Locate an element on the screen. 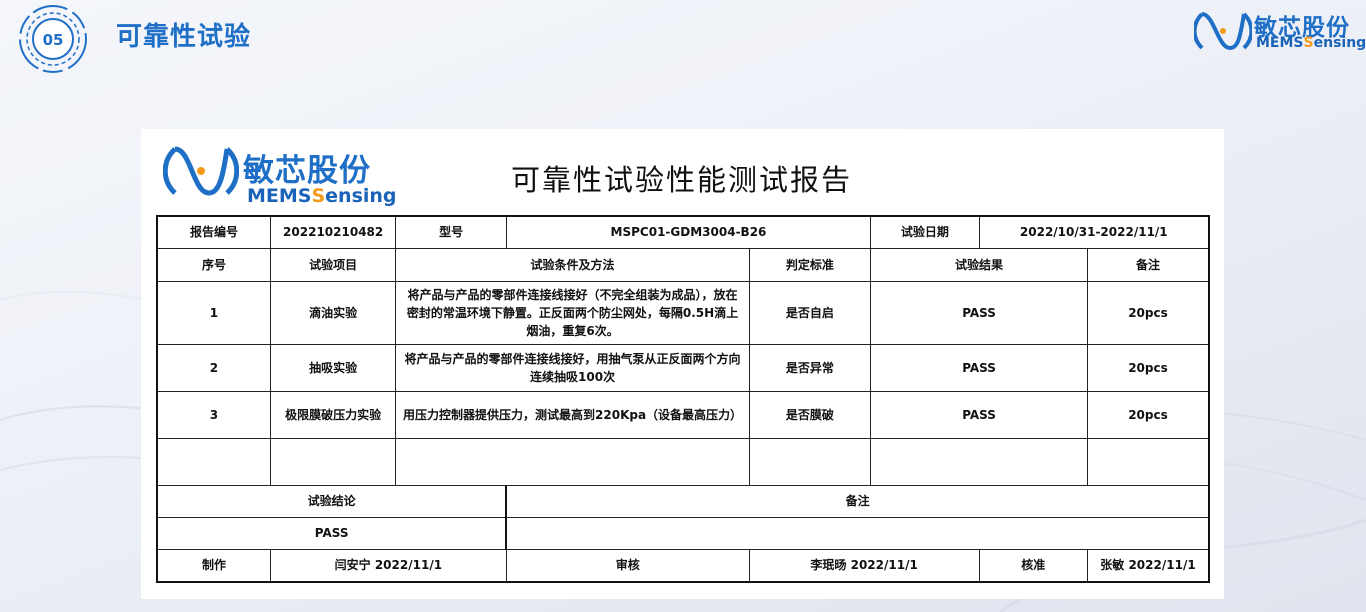 The image size is (1366, 612). approve-value: 张敏 2022/11/1 is located at coordinates (1148, 565).